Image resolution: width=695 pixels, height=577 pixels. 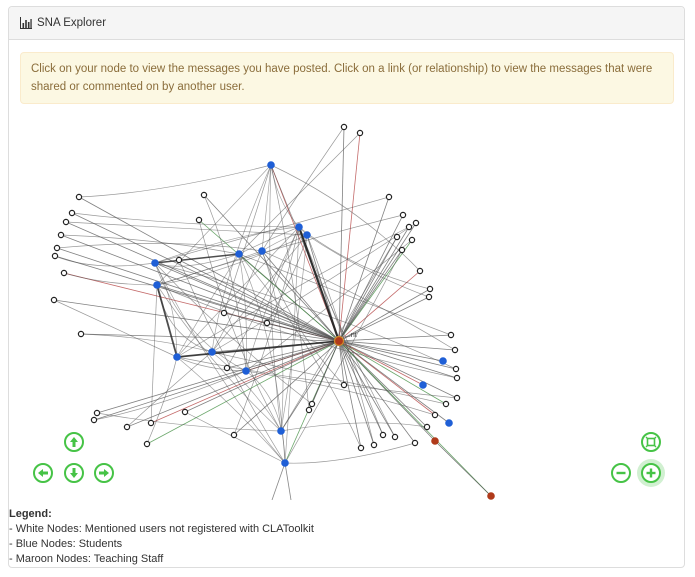 What do you see at coordinates (651, 442) in the screenshot?
I see `zoom-extent-button` at bounding box center [651, 442].